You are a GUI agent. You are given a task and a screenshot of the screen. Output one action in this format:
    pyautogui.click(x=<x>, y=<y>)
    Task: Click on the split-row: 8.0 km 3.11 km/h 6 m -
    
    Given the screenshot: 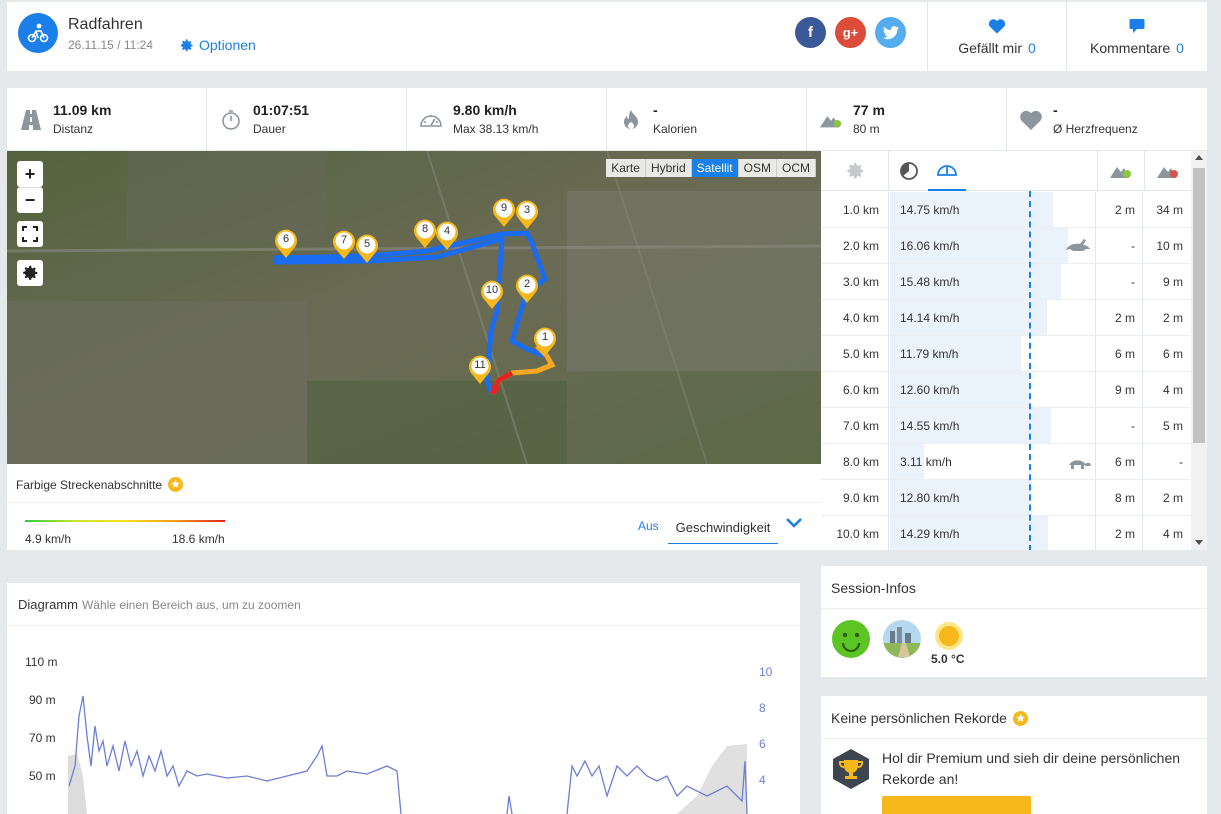 What is the action you would take?
    pyautogui.click(x=1006, y=462)
    